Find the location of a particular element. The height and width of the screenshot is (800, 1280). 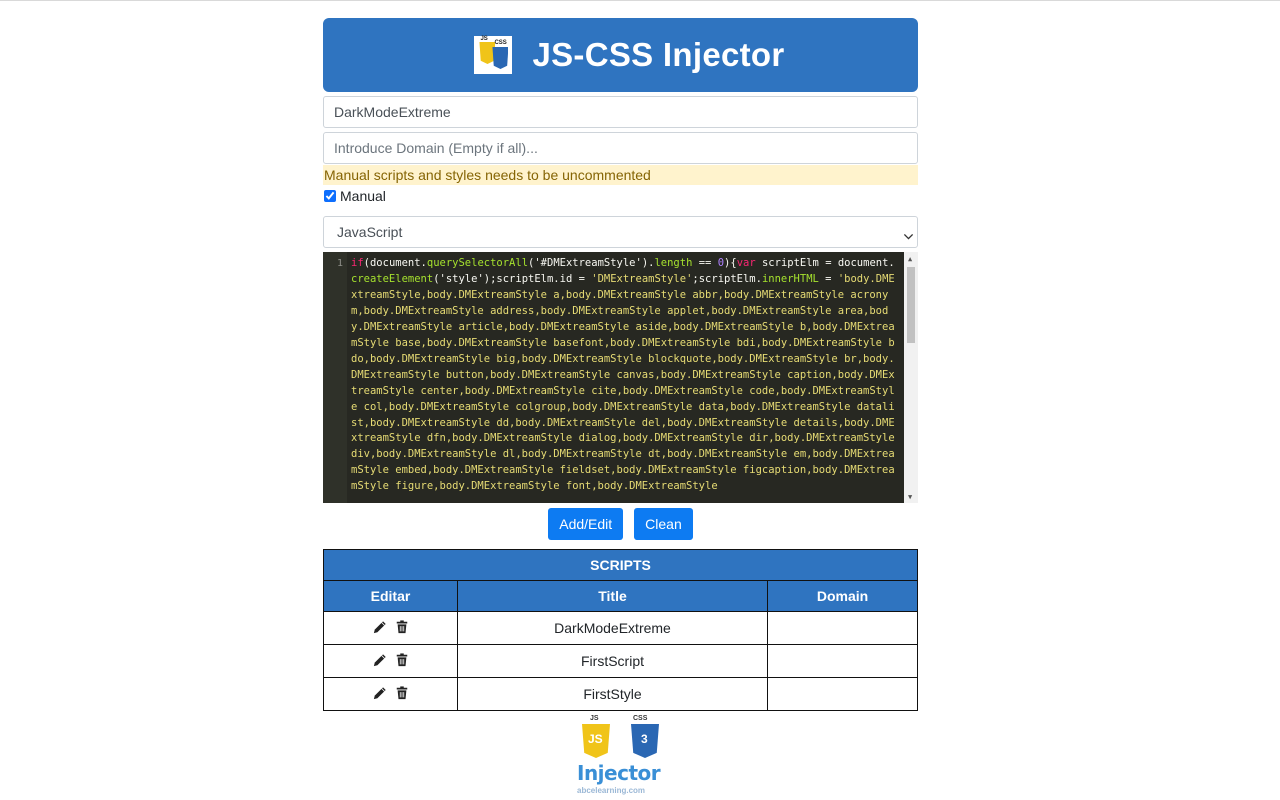

code-token: scriptElm is located at coordinates (787, 263).